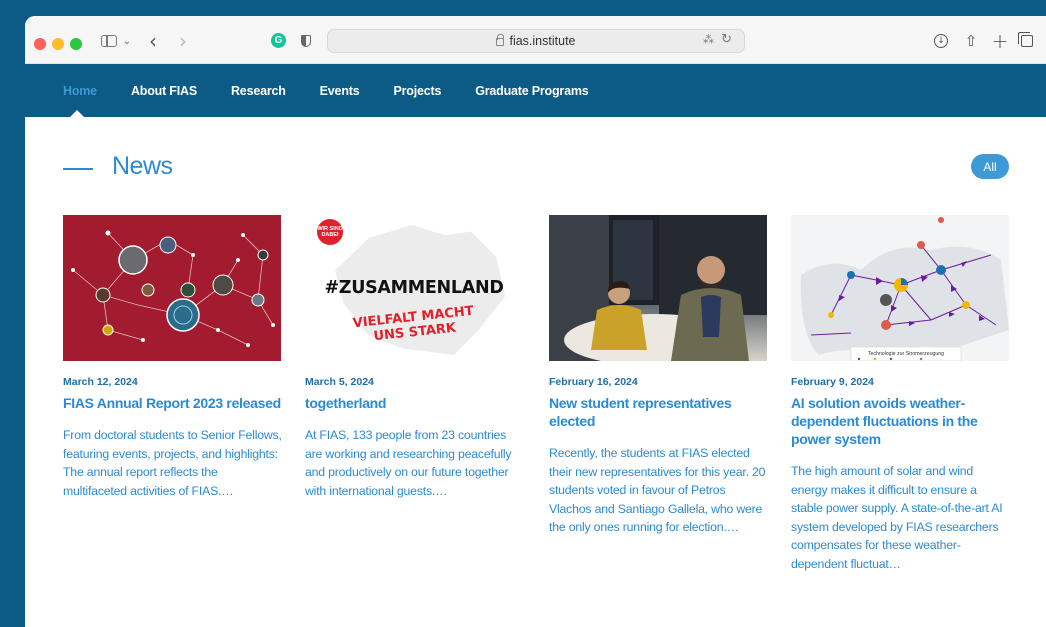  Describe the element at coordinates (278, 40) in the screenshot. I see `grammarly-icon: G` at that location.